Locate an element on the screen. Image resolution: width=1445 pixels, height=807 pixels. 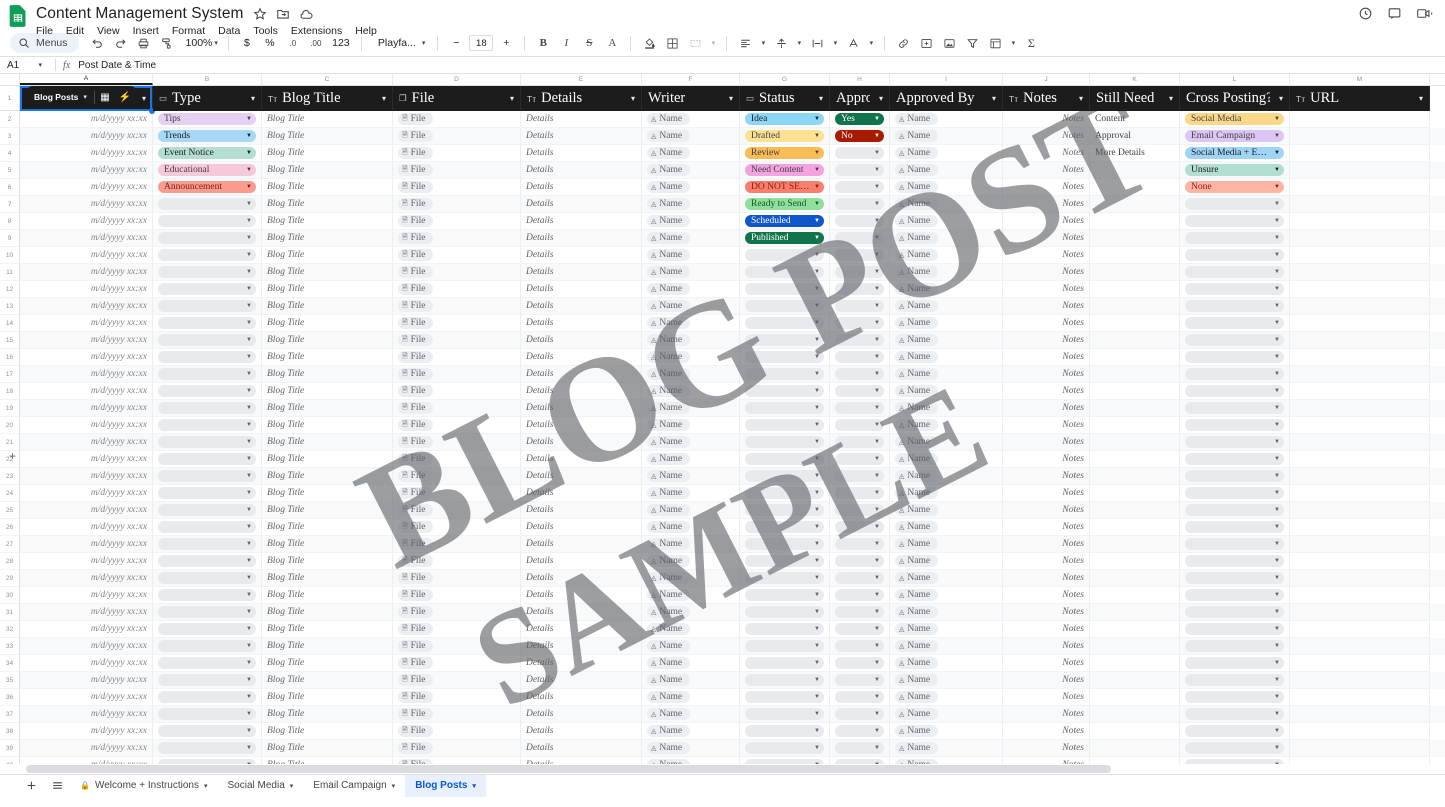
row-number-35: 35 is located at coordinates (10, 680).